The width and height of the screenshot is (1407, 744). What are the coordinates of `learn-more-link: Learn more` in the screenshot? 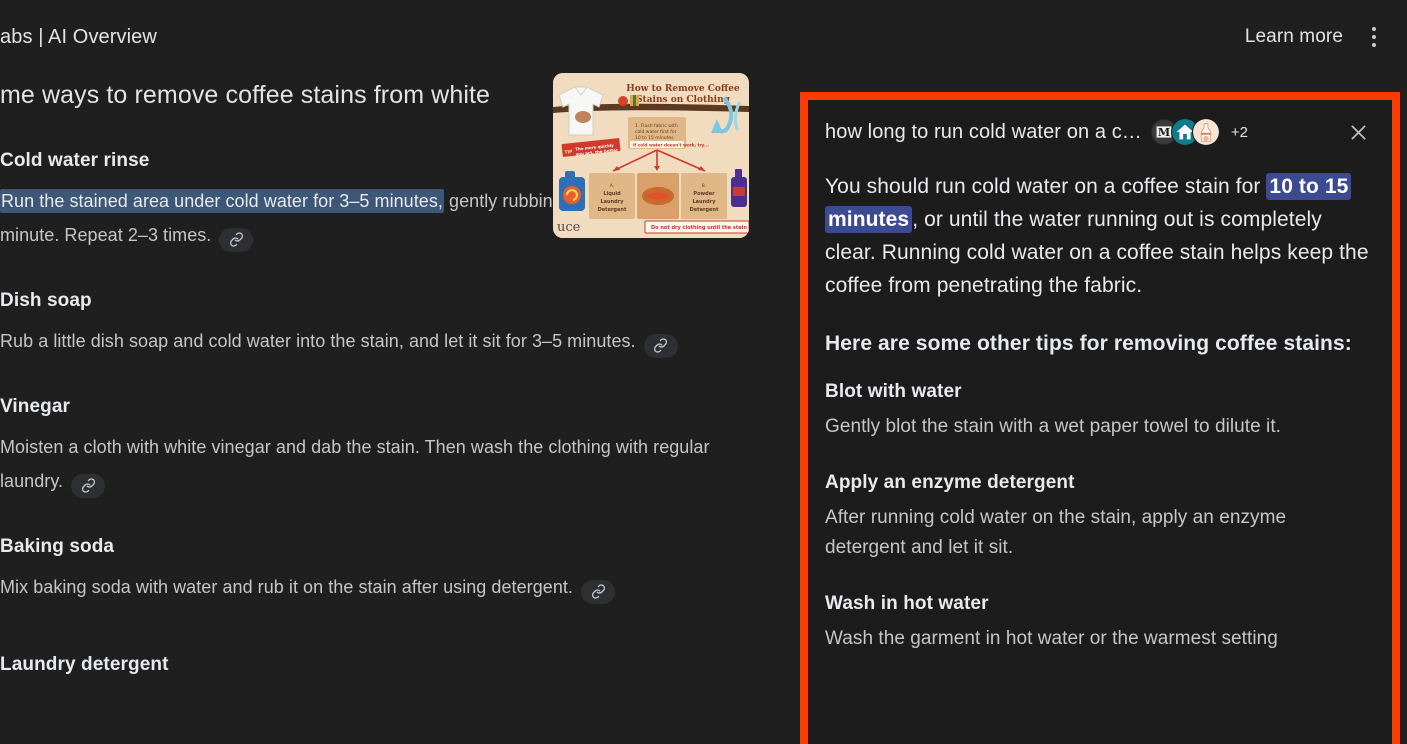 It's located at (1294, 37).